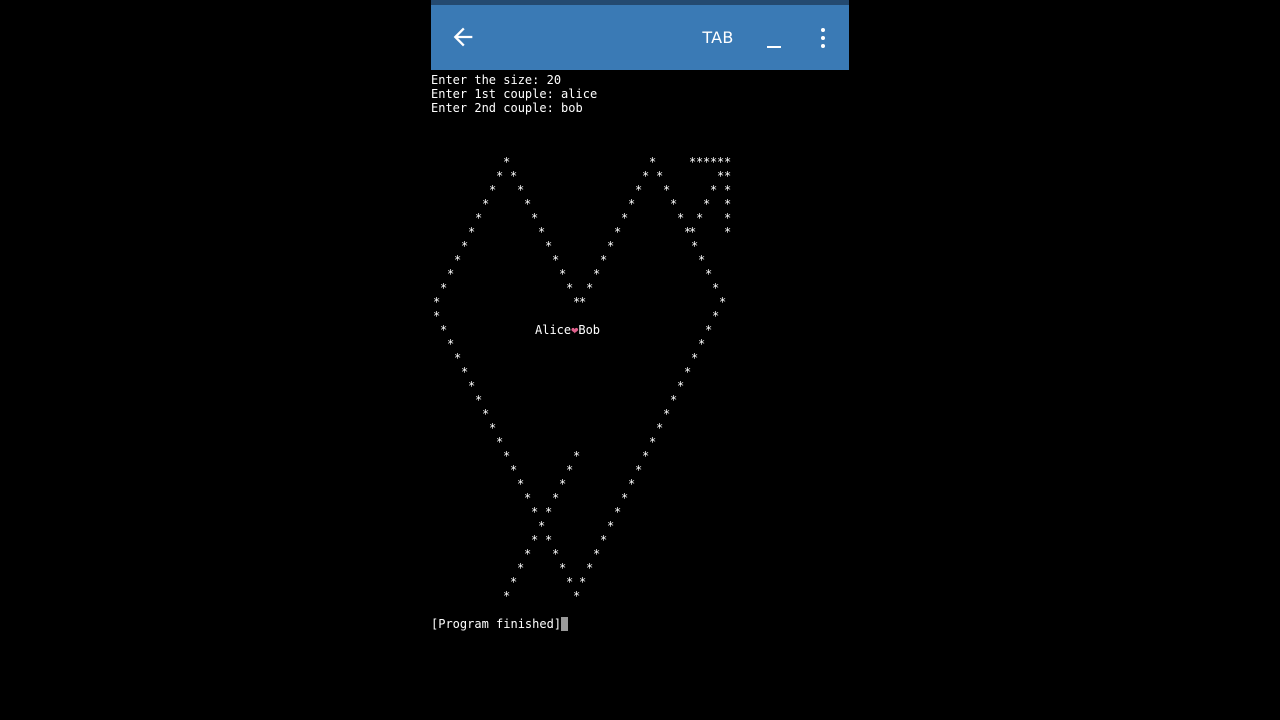 The height and width of the screenshot is (720, 1280). I want to click on couple-label: Alice❤Bob, so click(567, 330).